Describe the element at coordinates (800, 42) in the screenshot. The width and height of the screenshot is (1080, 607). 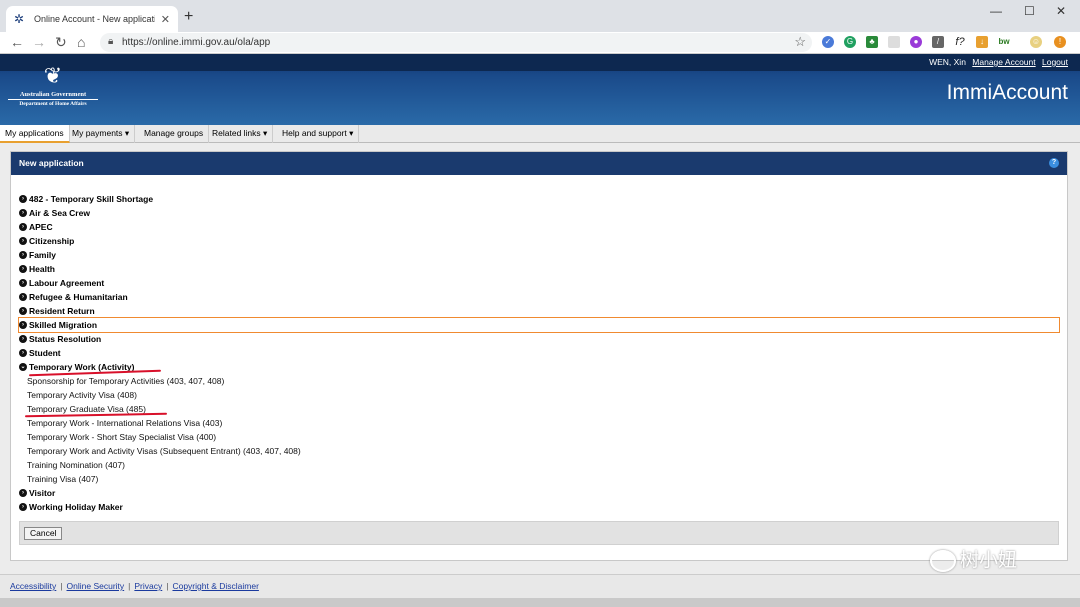
I see `bookmark-star-icon: ☆` at that location.